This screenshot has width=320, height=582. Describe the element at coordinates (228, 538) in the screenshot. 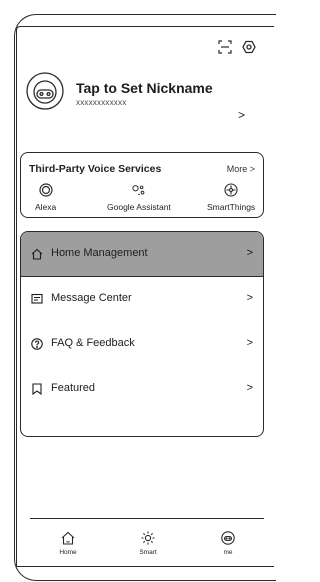

I see `profile-icon` at that location.